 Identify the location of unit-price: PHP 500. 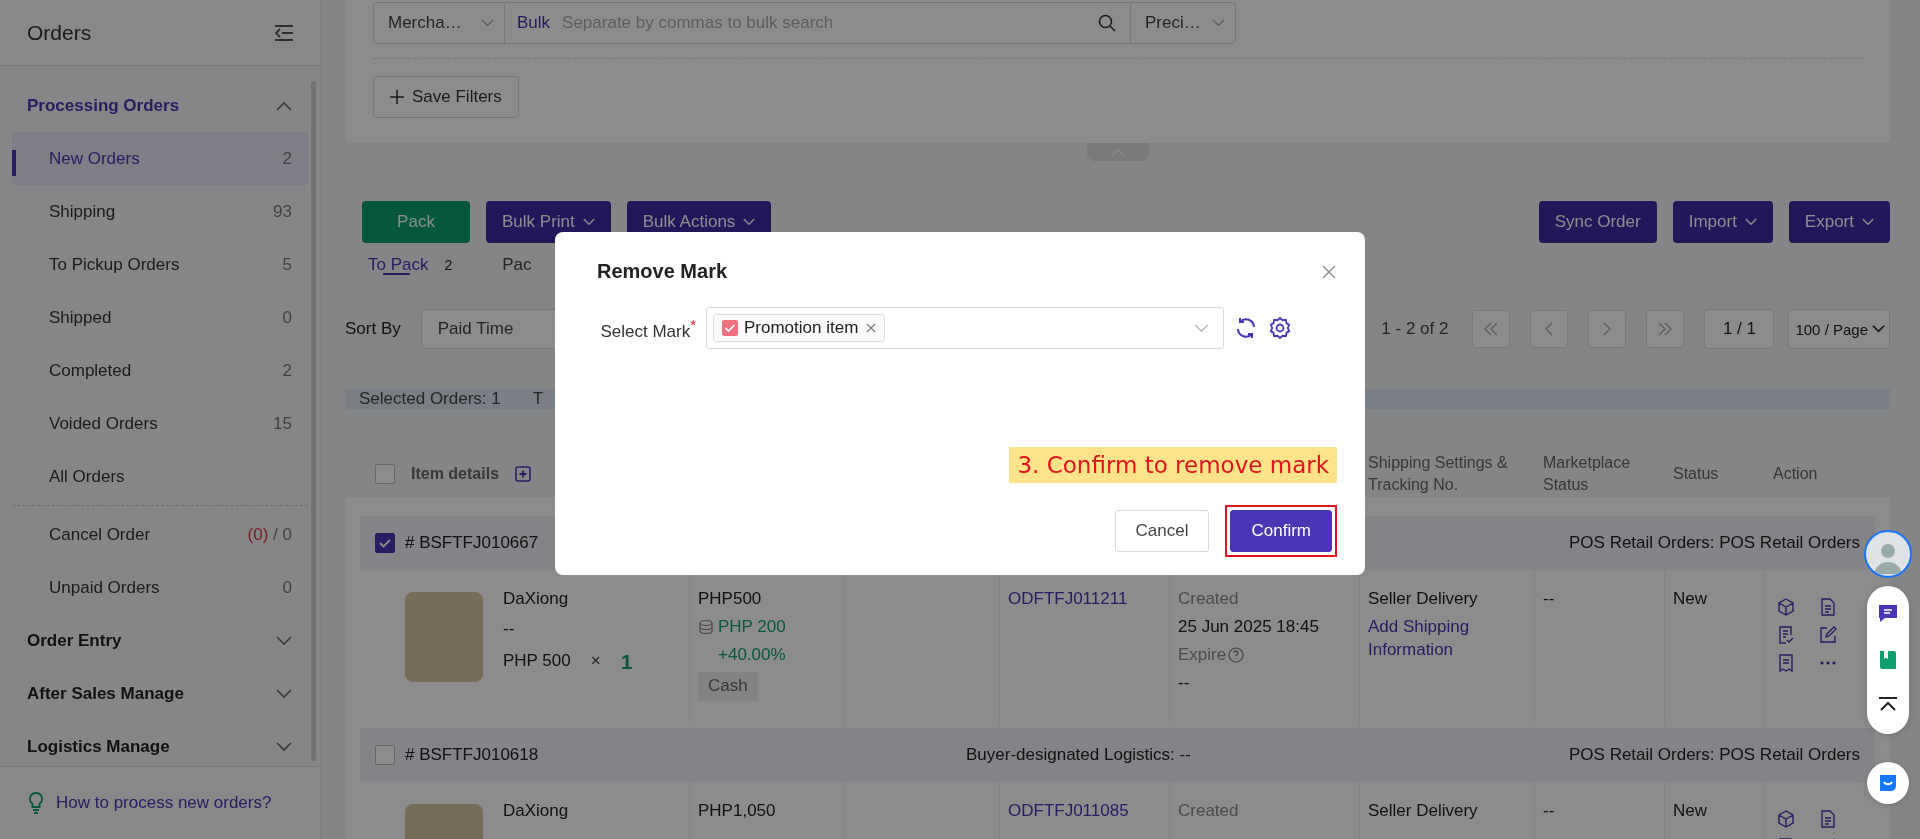
(537, 661).